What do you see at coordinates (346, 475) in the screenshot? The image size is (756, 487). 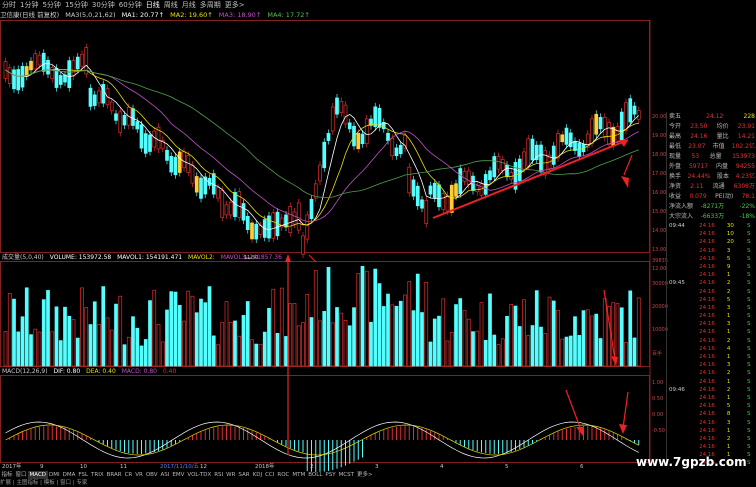 I see `indicator-tab-23: MCST` at bounding box center [346, 475].